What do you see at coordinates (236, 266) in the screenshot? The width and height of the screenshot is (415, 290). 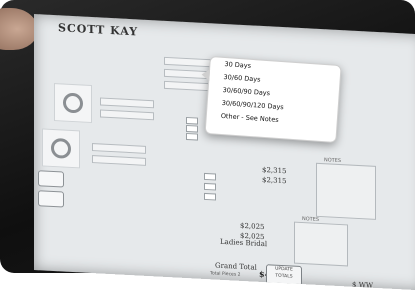 I see `grand-total-label: Grand Total` at bounding box center [236, 266].